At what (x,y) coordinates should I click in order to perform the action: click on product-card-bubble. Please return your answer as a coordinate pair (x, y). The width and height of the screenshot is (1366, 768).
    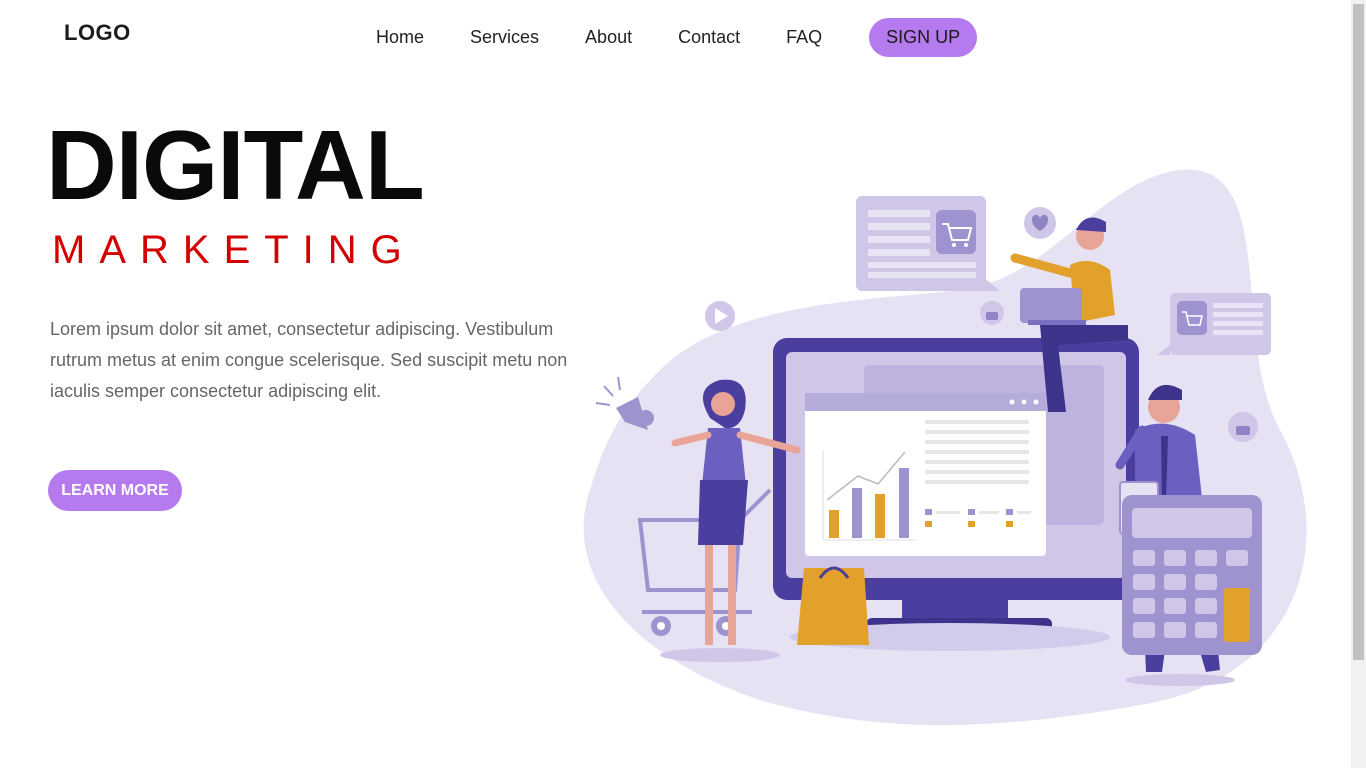
    Looking at the image, I should click on (928, 243).